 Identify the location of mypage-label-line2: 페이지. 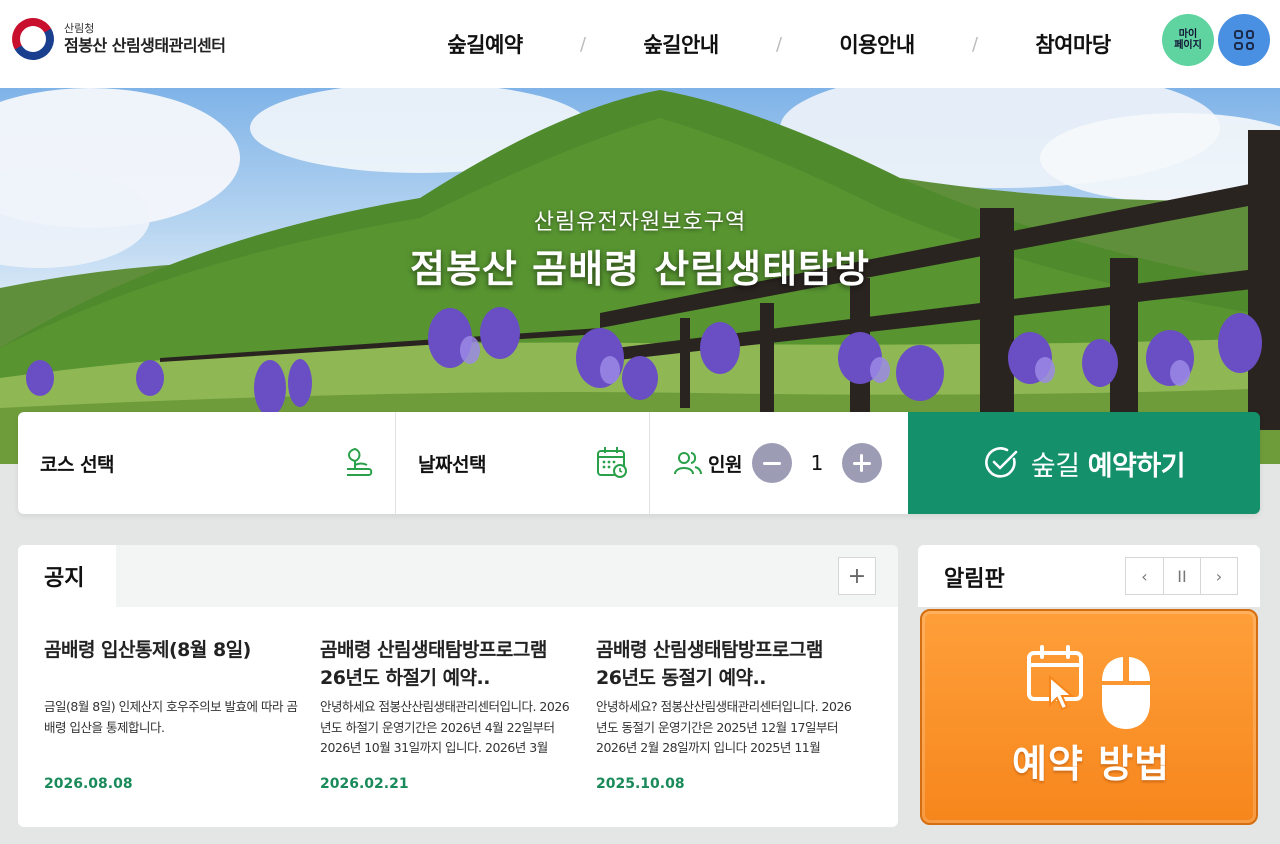
(1188, 45).